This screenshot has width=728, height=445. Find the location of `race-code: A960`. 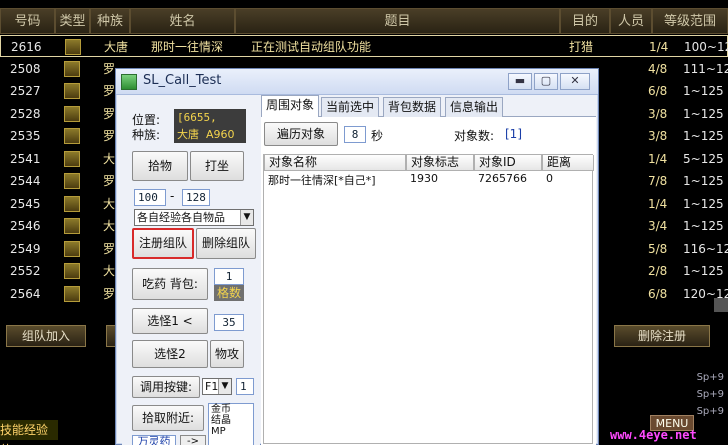

race-code: A960 is located at coordinates (220, 134).